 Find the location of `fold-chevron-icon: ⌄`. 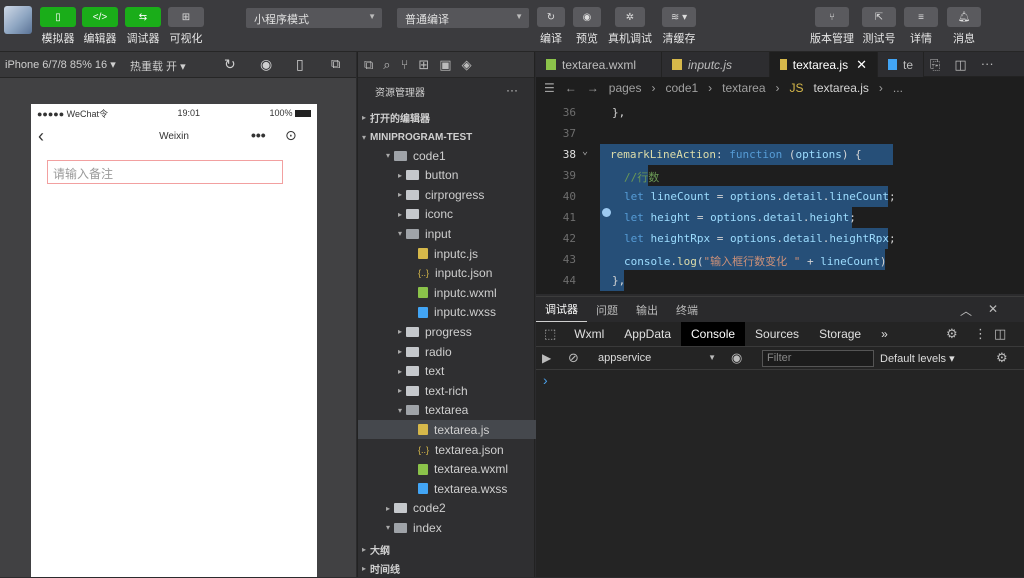

fold-chevron-icon: ⌄ is located at coordinates (585, 151).